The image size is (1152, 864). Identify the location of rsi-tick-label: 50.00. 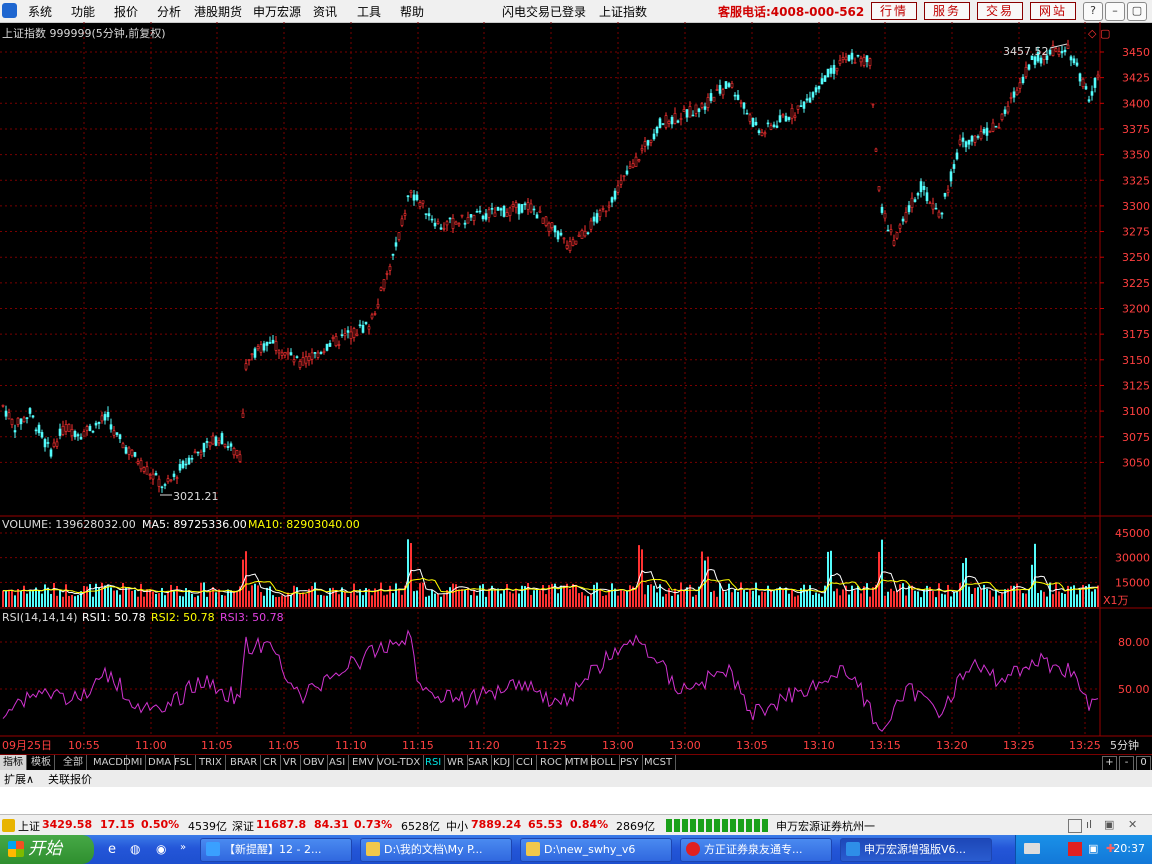
(1134, 689).